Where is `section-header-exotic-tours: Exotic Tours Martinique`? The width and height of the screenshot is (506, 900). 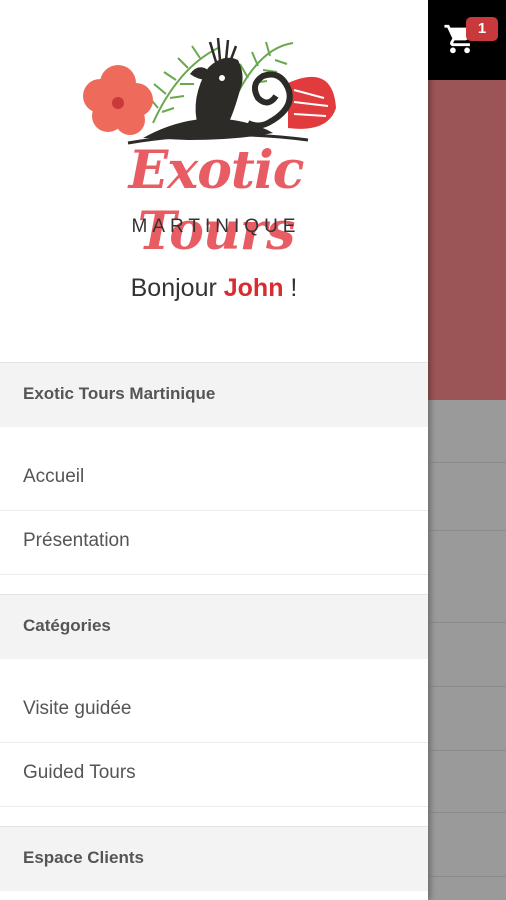
section-header-exotic-tours: Exotic Tours Martinique is located at coordinates (214, 394).